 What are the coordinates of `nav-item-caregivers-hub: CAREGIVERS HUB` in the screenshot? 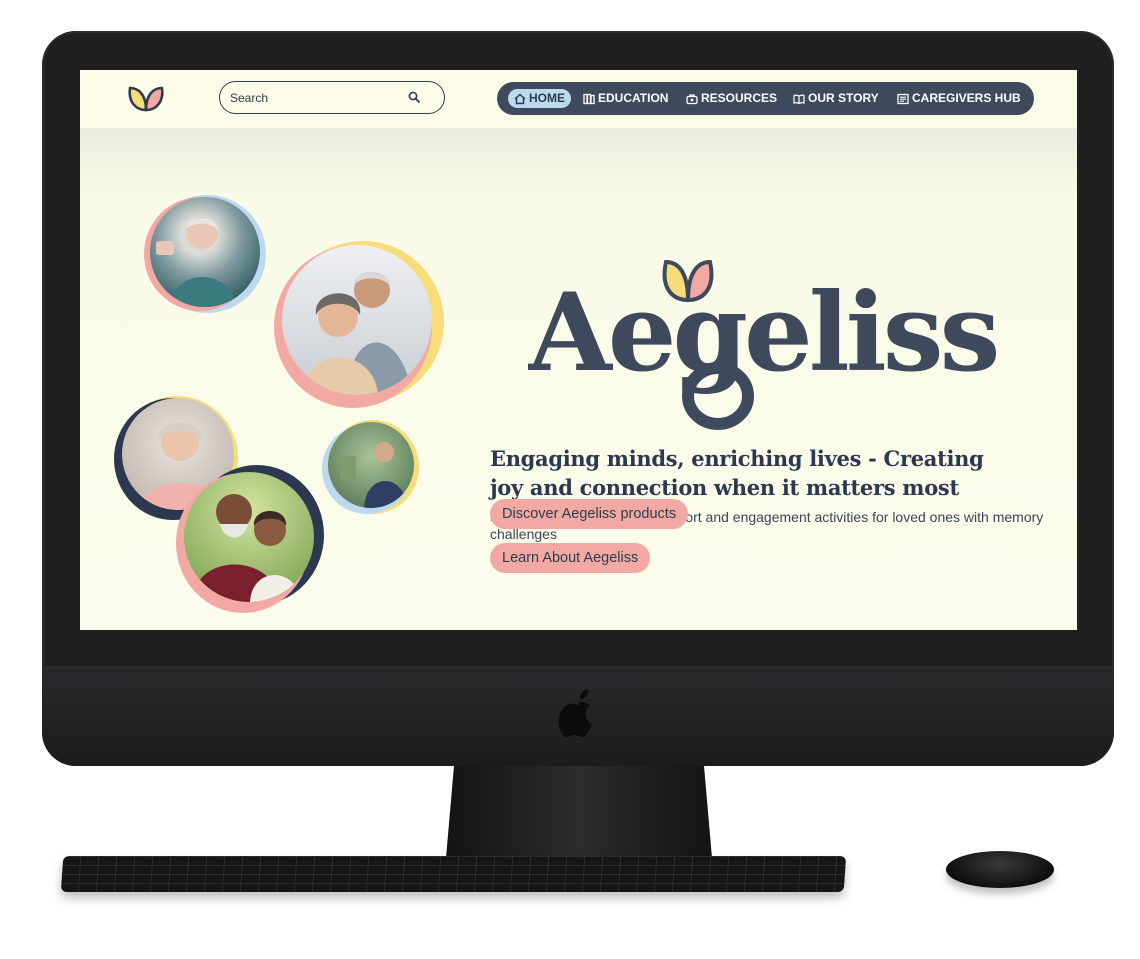 It's located at (959, 98).